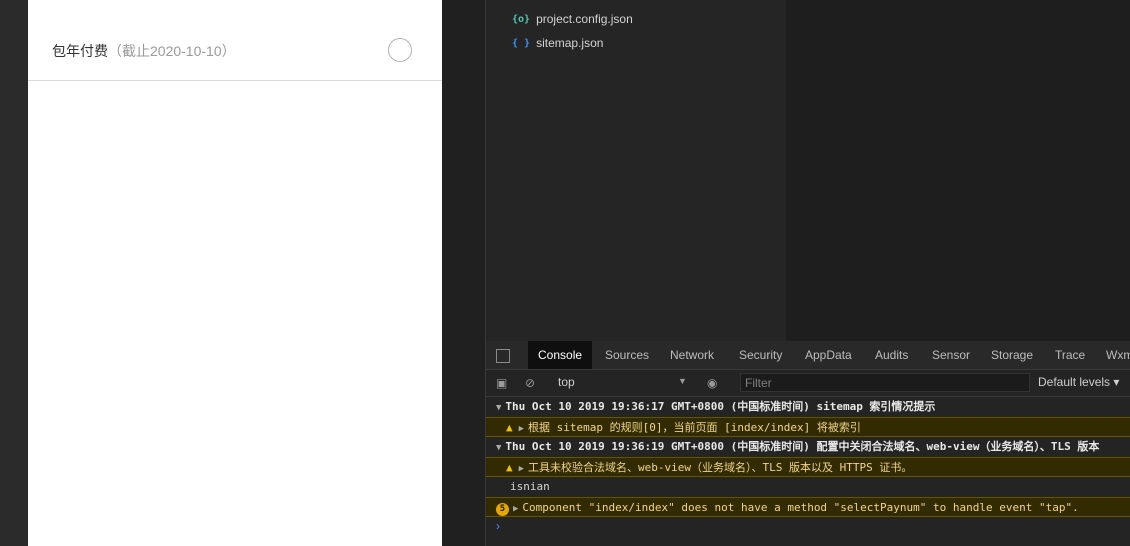 The width and height of the screenshot is (1130, 546). I want to click on default-levels-label: Default levels, so click(1074, 382).